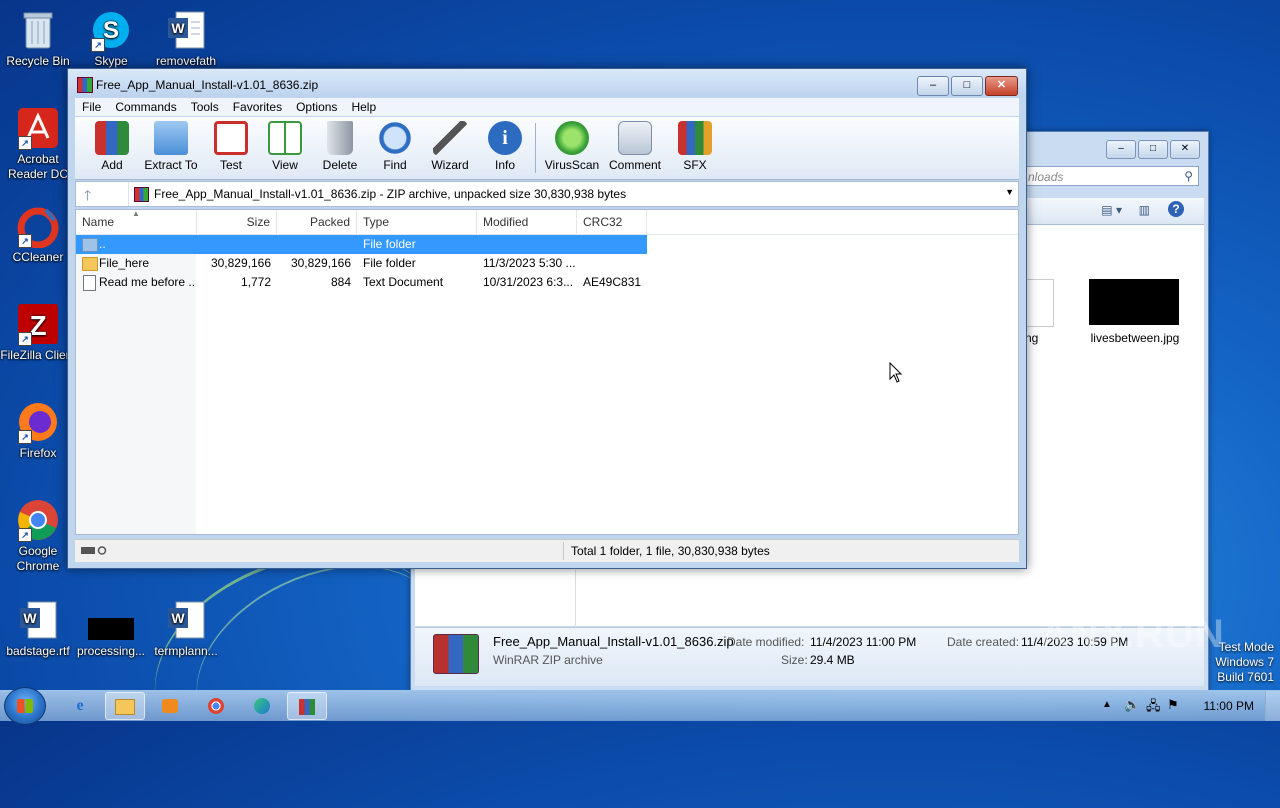 This screenshot has height=808, width=1280. What do you see at coordinates (112, 146) in the screenshot?
I see `add-button: Add` at bounding box center [112, 146].